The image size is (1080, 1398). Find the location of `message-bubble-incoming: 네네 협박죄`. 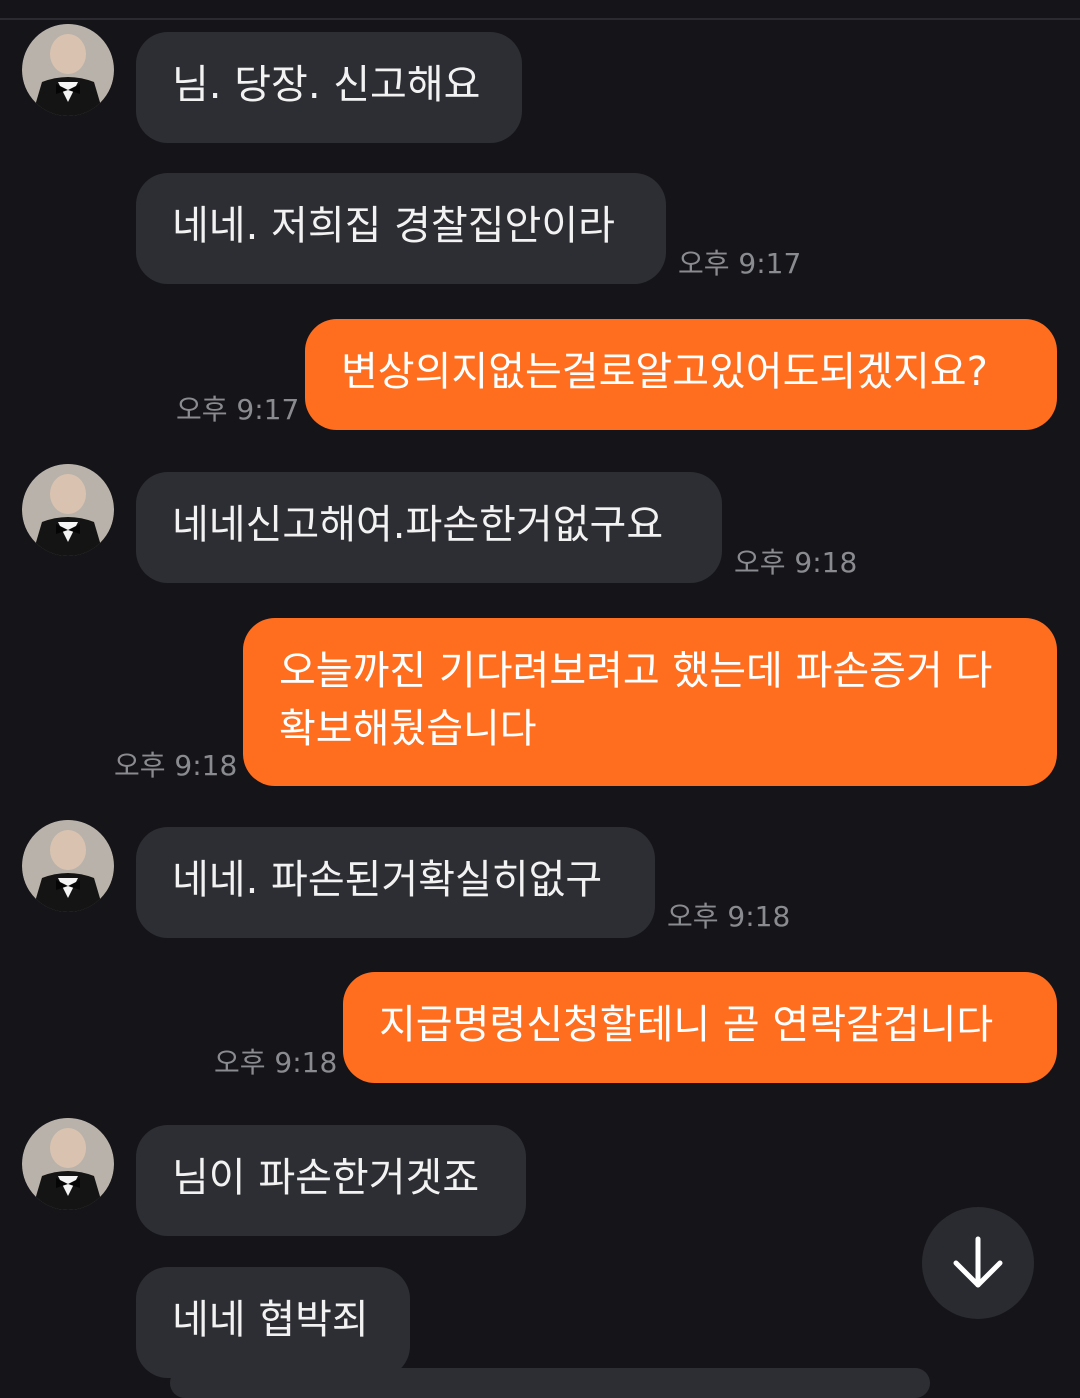

message-bubble-incoming: 네네 협박죄 is located at coordinates (273, 1322).